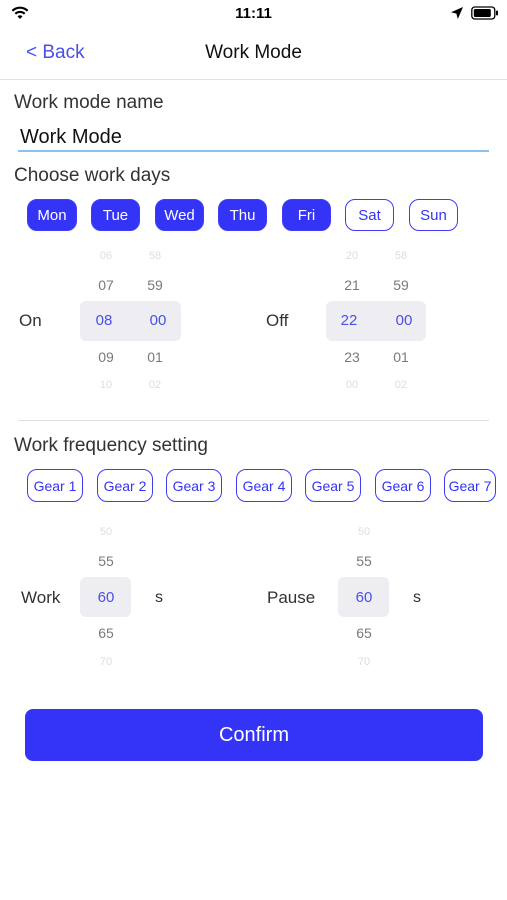 This screenshot has width=507, height=900. Describe the element at coordinates (253, 420) in the screenshot. I see `section-divider` at that location.